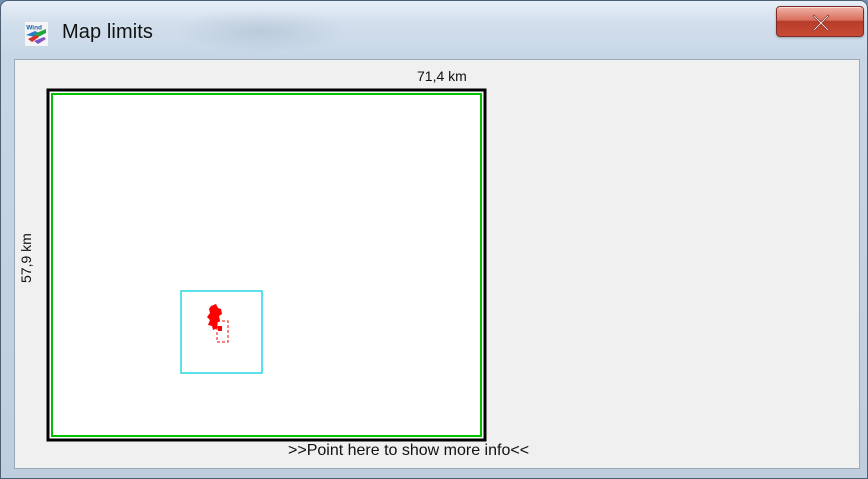 This screenshot has height=479, width=868. What do you see at coordinates (34, 27) in the screenshot?
I see `svg-text: Wind` at bounding box center [34, 27].